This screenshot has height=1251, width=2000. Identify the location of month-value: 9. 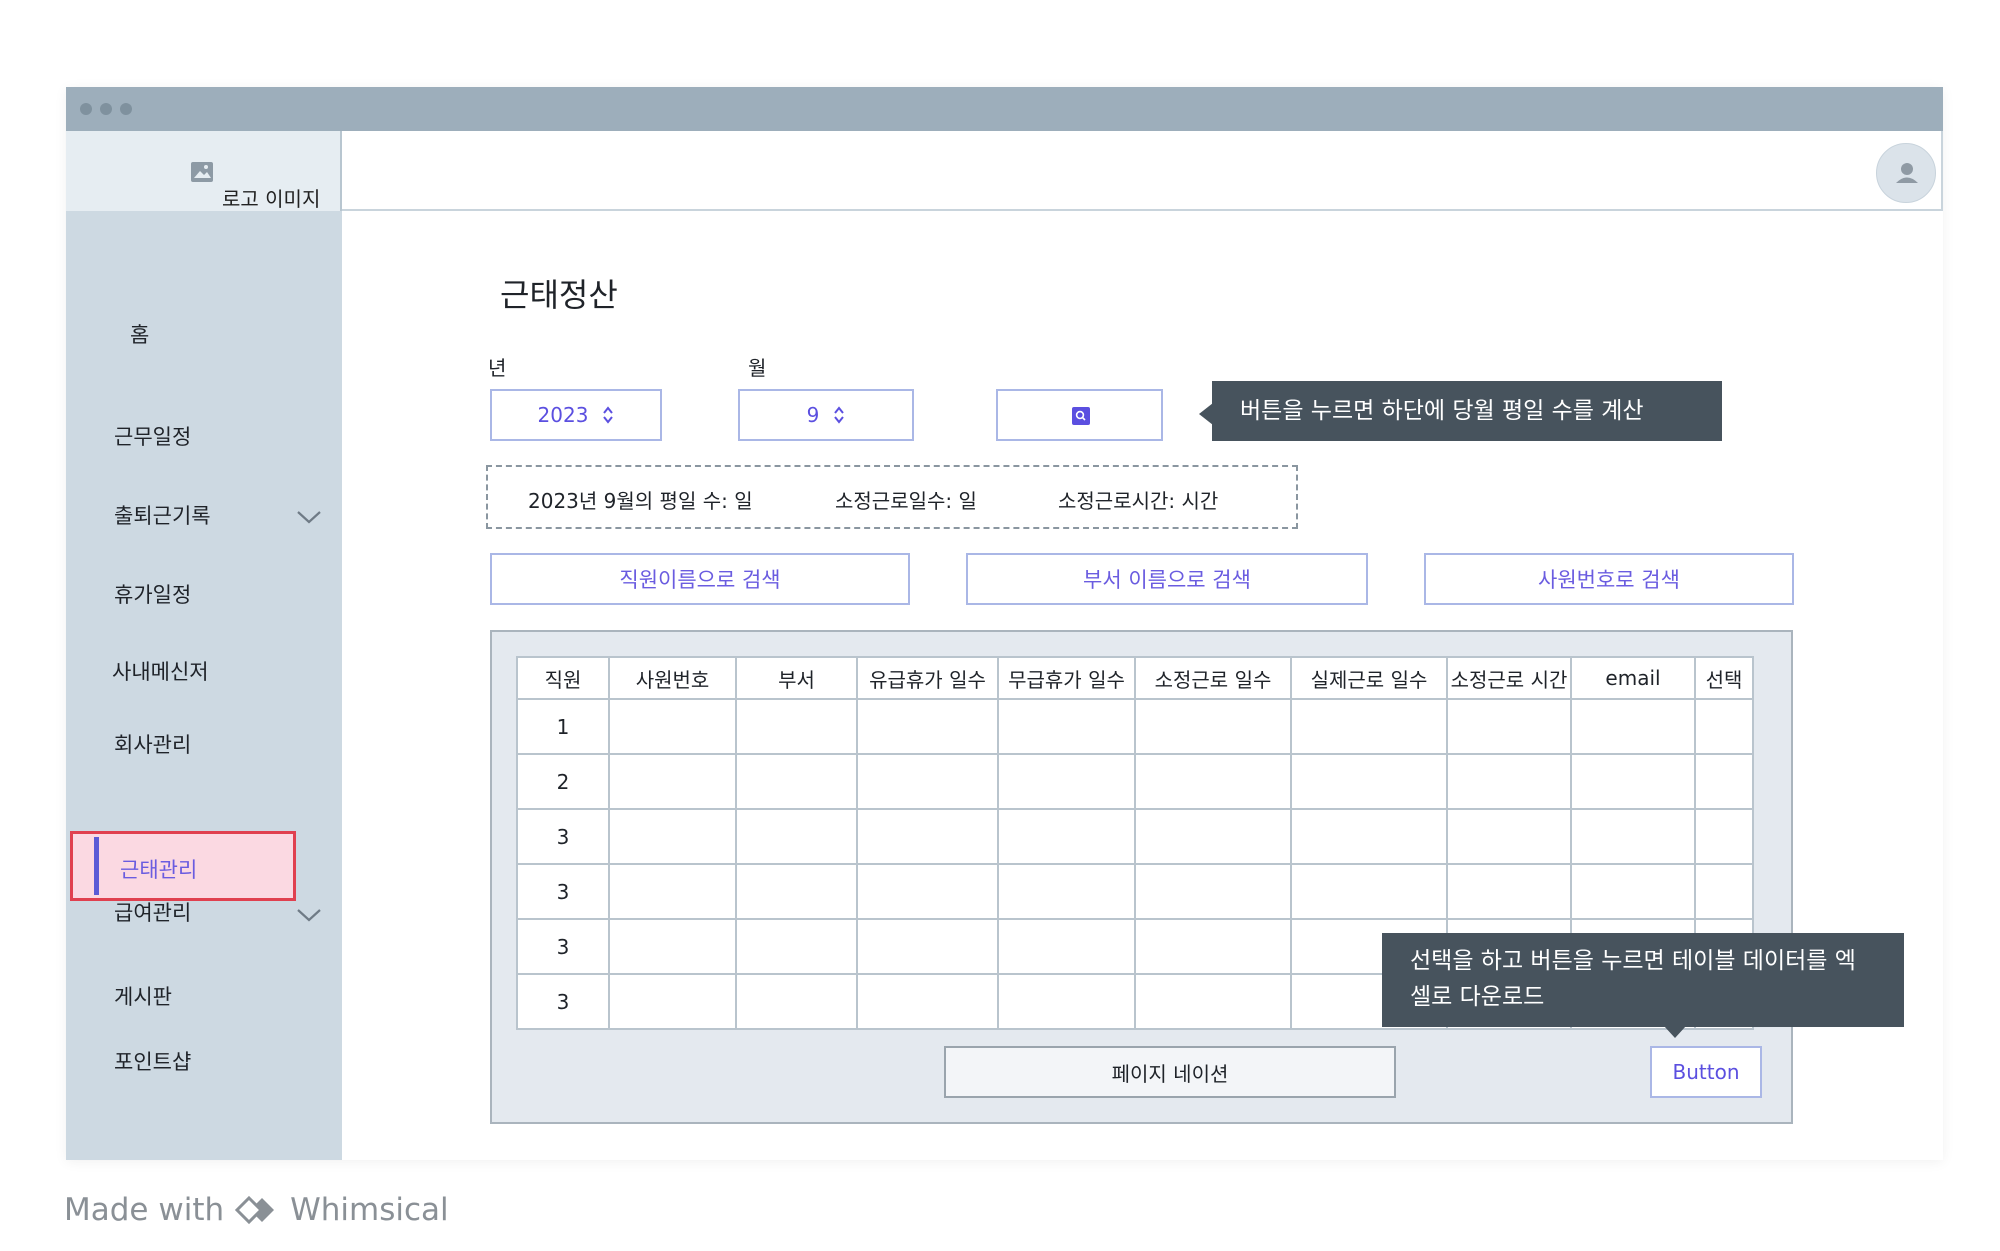
(813, 415).